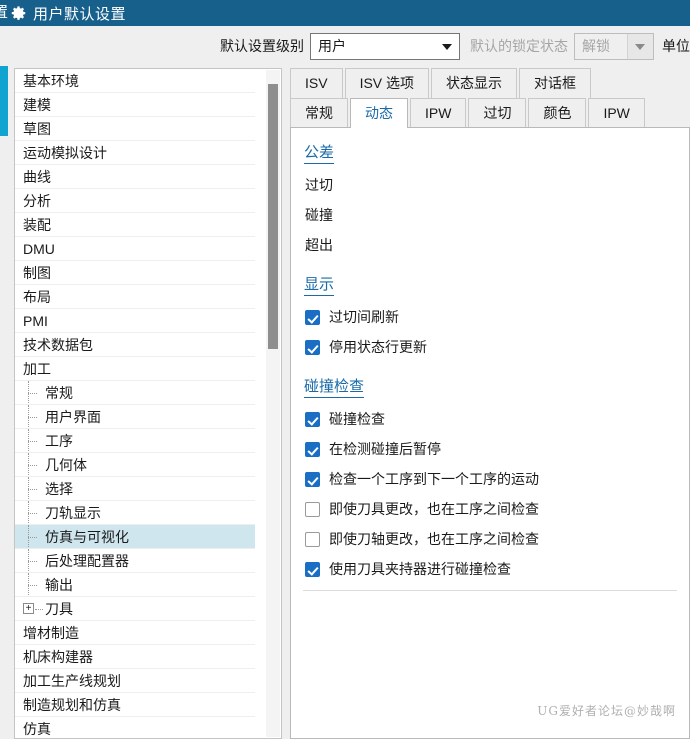 This screenshot has width=690, height=739. What do you see at coordinates (135, 249) in the screenshot?
I see `tree-item: DMU` at bounding box center [135, 249].